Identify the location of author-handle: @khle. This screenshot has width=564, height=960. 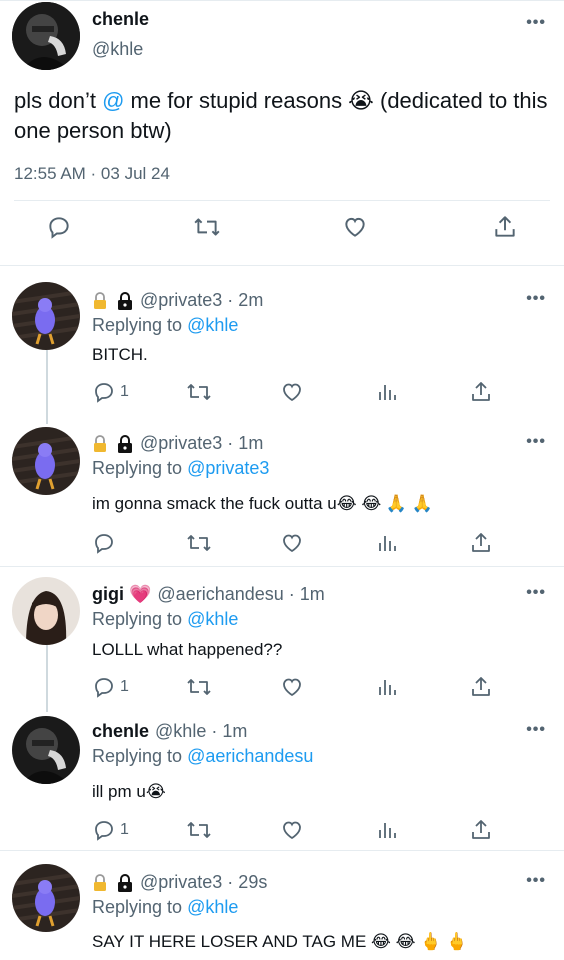
(117, 49).